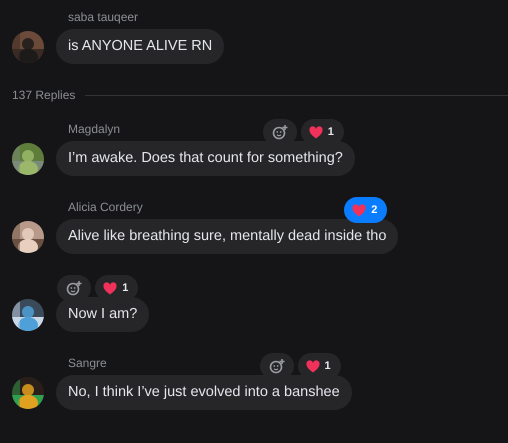  Describe the element at coordinates (44, 95) in the screenshot. I see `reply-count: 137 Replies` at that location.